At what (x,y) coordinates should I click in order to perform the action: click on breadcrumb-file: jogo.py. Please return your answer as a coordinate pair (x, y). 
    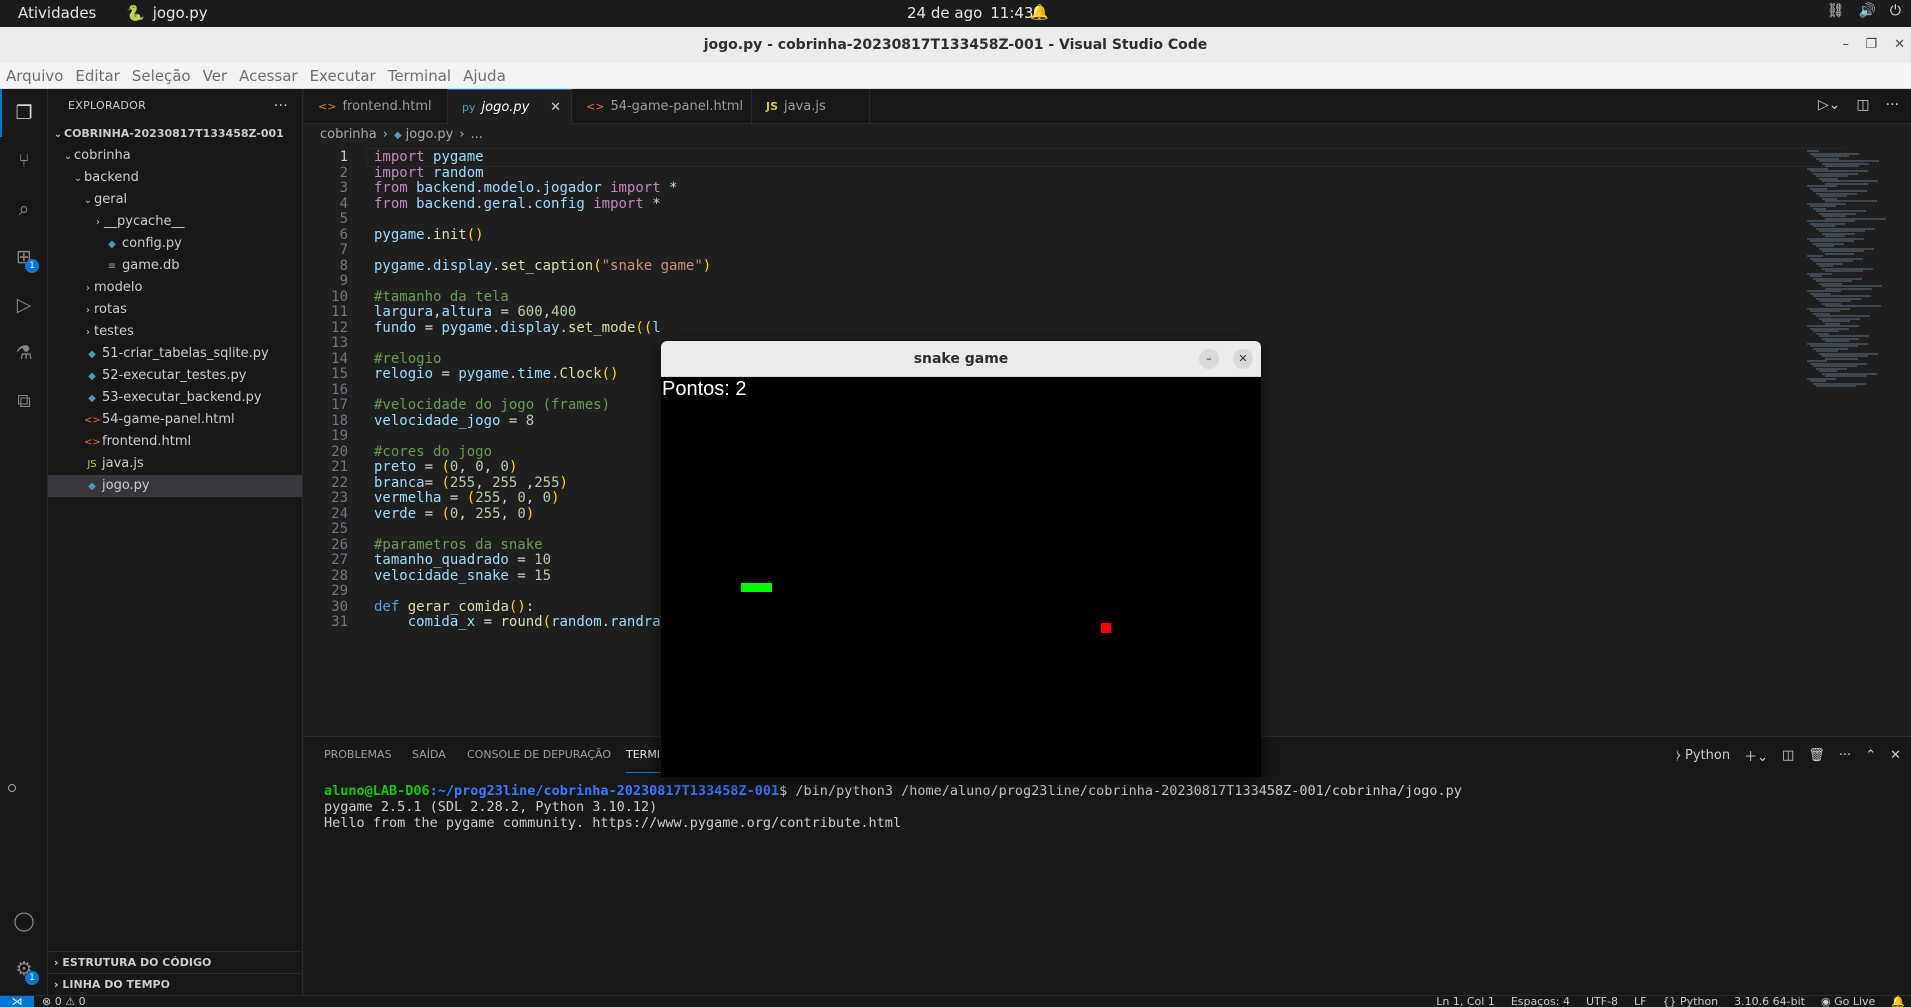
    Looking at the image, I should click on (430, 134).